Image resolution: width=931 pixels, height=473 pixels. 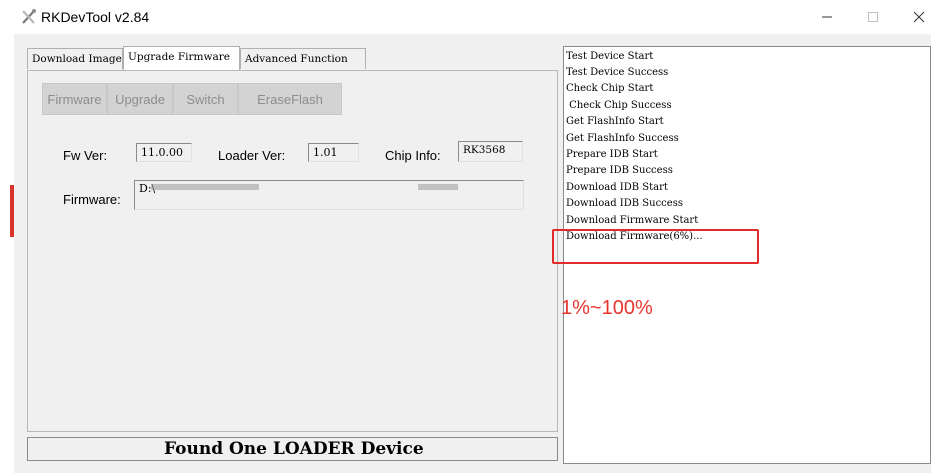 I want to click on log-line: Prepare IDB Start, so click(x=612, y=154).